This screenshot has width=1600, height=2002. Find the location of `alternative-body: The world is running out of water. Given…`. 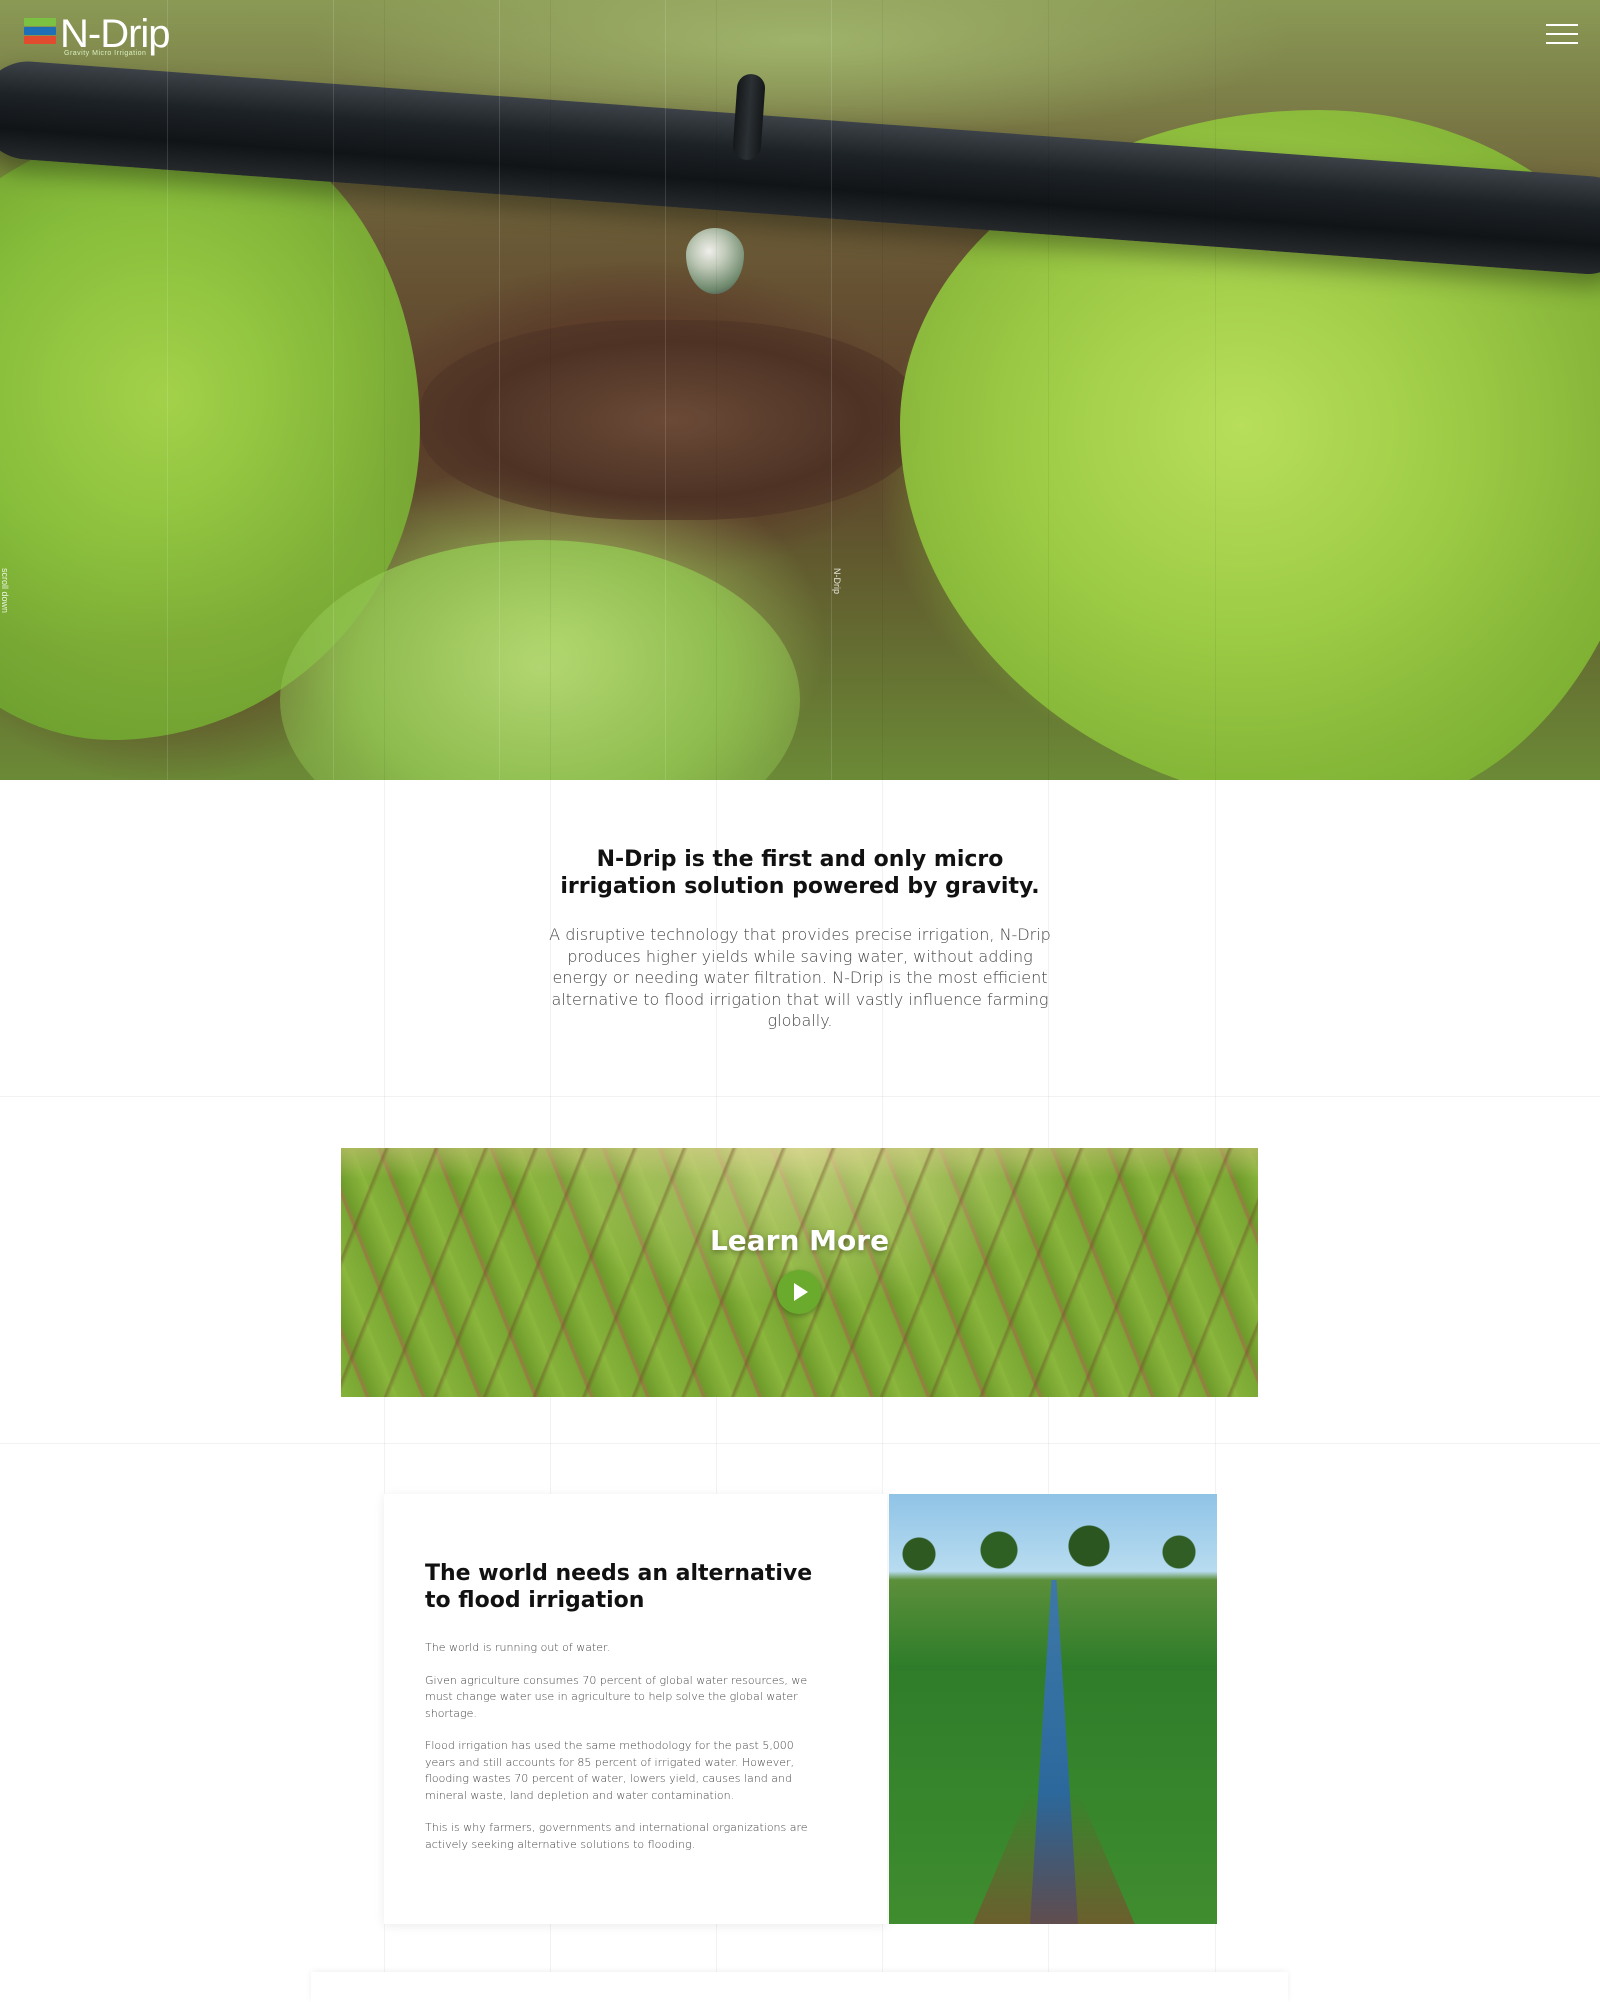

alternative-body: The world is running out of water. Given… is located at coordinates (625, 1754).